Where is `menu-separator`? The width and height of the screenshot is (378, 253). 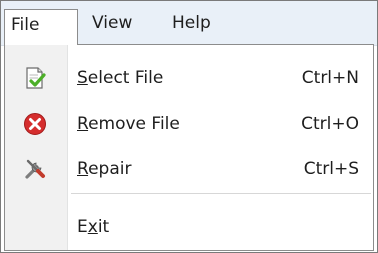
menu-separator is located at coordinates (221, 193).